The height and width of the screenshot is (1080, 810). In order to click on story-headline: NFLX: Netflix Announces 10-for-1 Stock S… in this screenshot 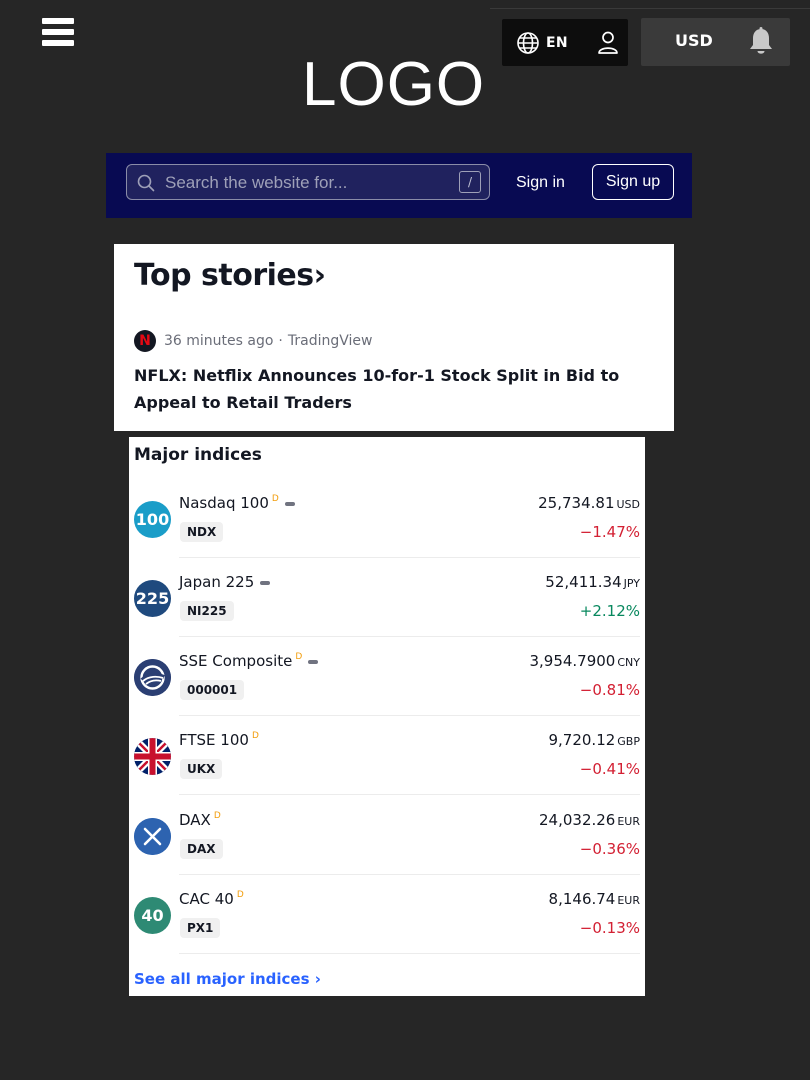, I will do `click(399, 389)`.